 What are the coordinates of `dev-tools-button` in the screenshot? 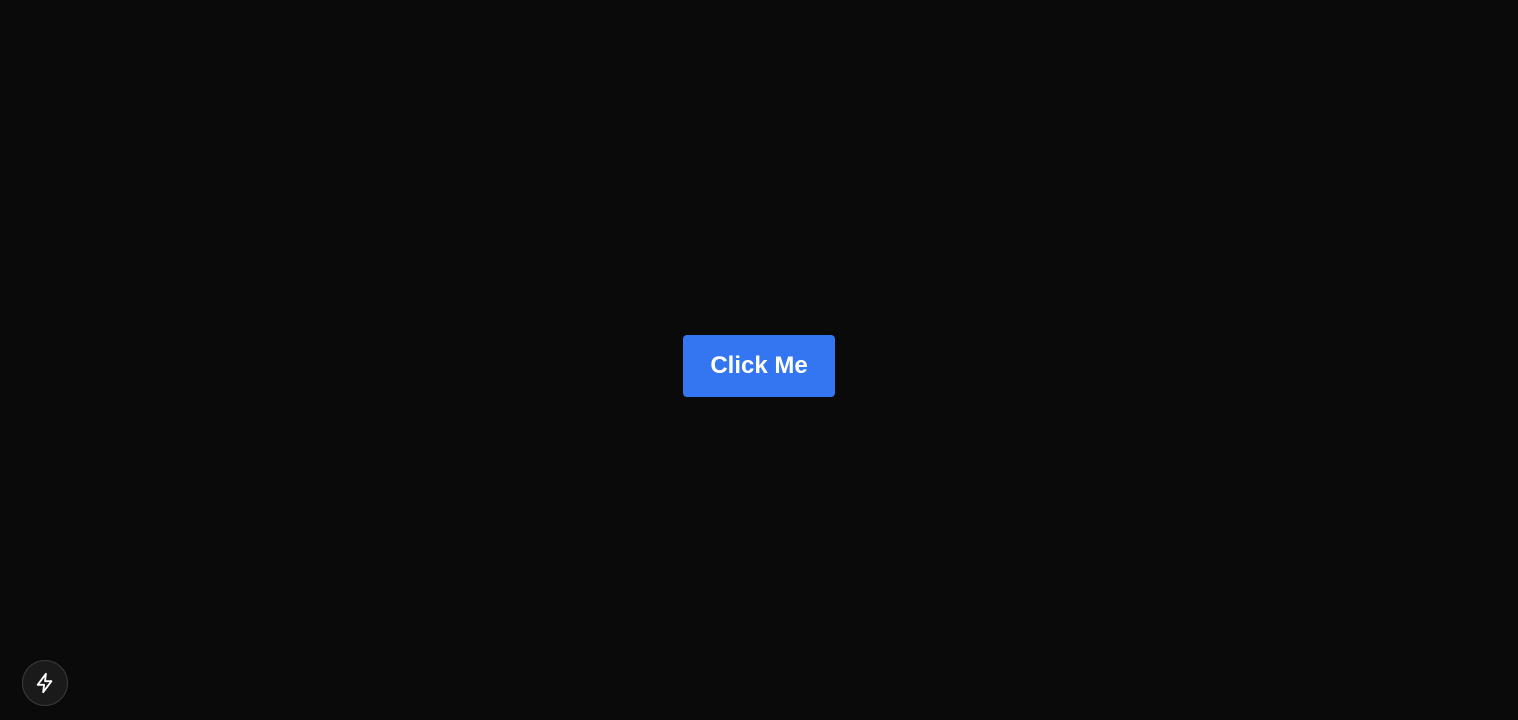 It's located at (45, 683).